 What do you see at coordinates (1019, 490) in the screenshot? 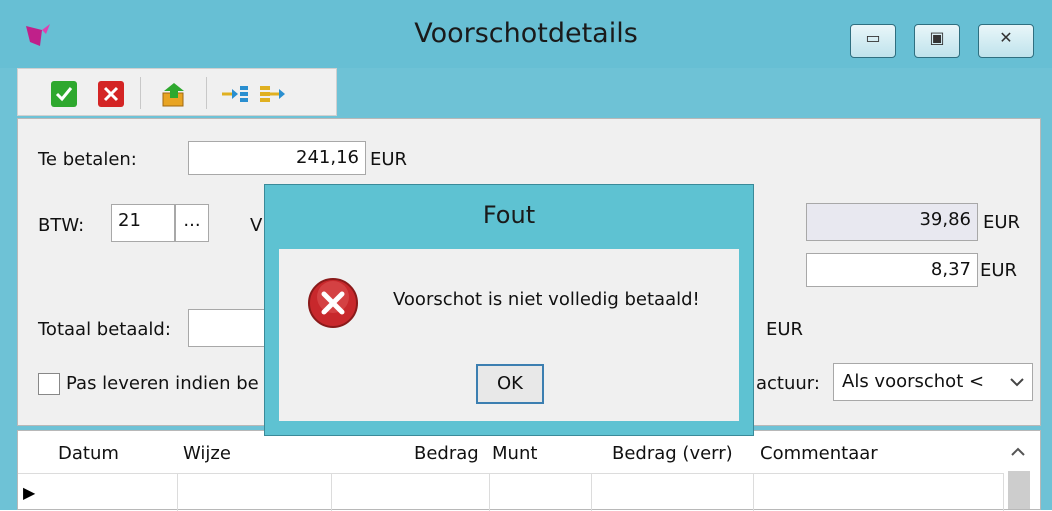
I see `scrollbar-thumb` at bounding box center [1019, 490].